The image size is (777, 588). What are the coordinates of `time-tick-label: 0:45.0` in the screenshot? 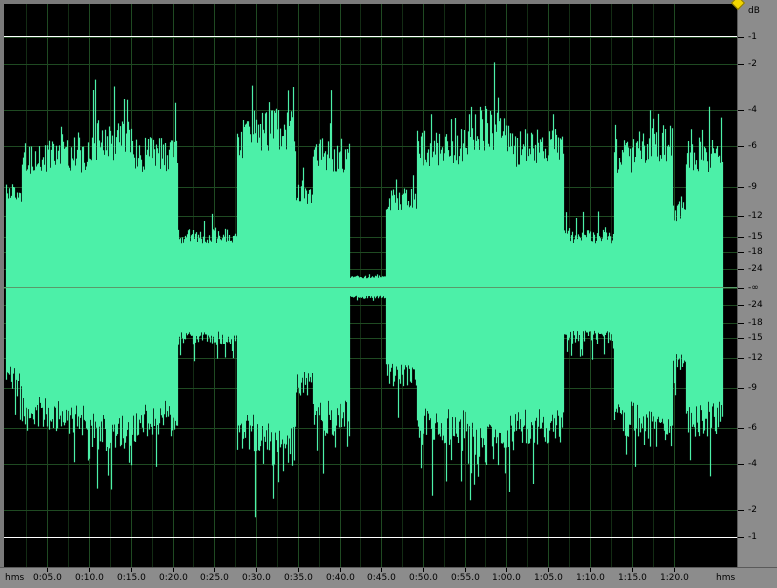 It's located at (381, 578).